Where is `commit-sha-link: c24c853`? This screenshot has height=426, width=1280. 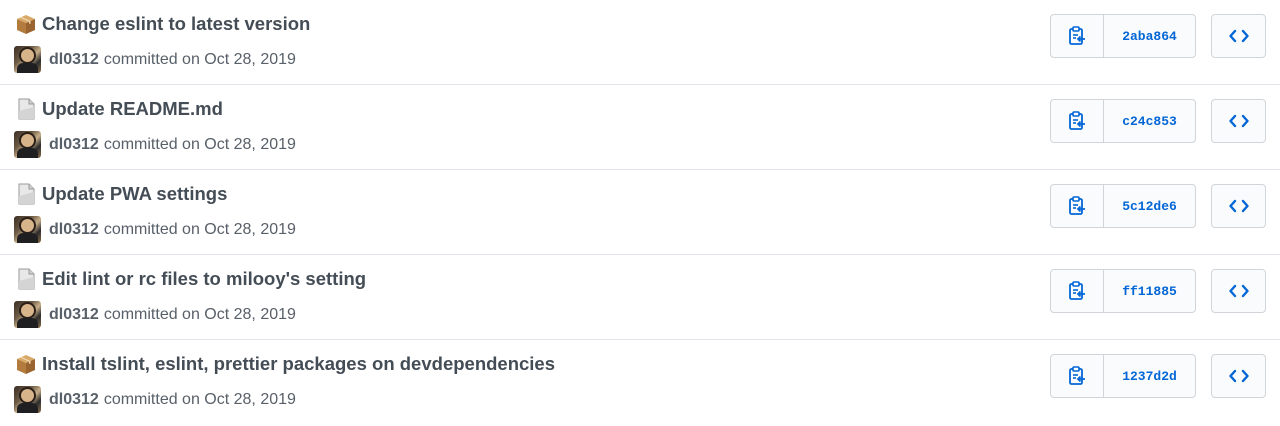 commit-sha-link: c24c853 is located at coordinates (1149, 121).